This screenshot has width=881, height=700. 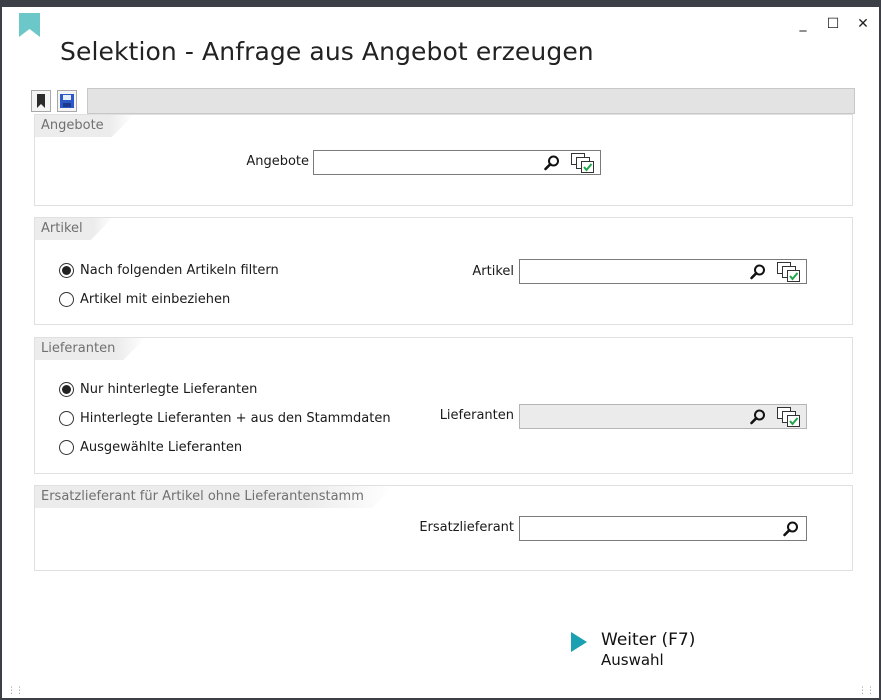 What do you see at coordinates (90, 349) in the screenshot?
I see `group-header: Lieferanten` at bounding box center [90, 349].